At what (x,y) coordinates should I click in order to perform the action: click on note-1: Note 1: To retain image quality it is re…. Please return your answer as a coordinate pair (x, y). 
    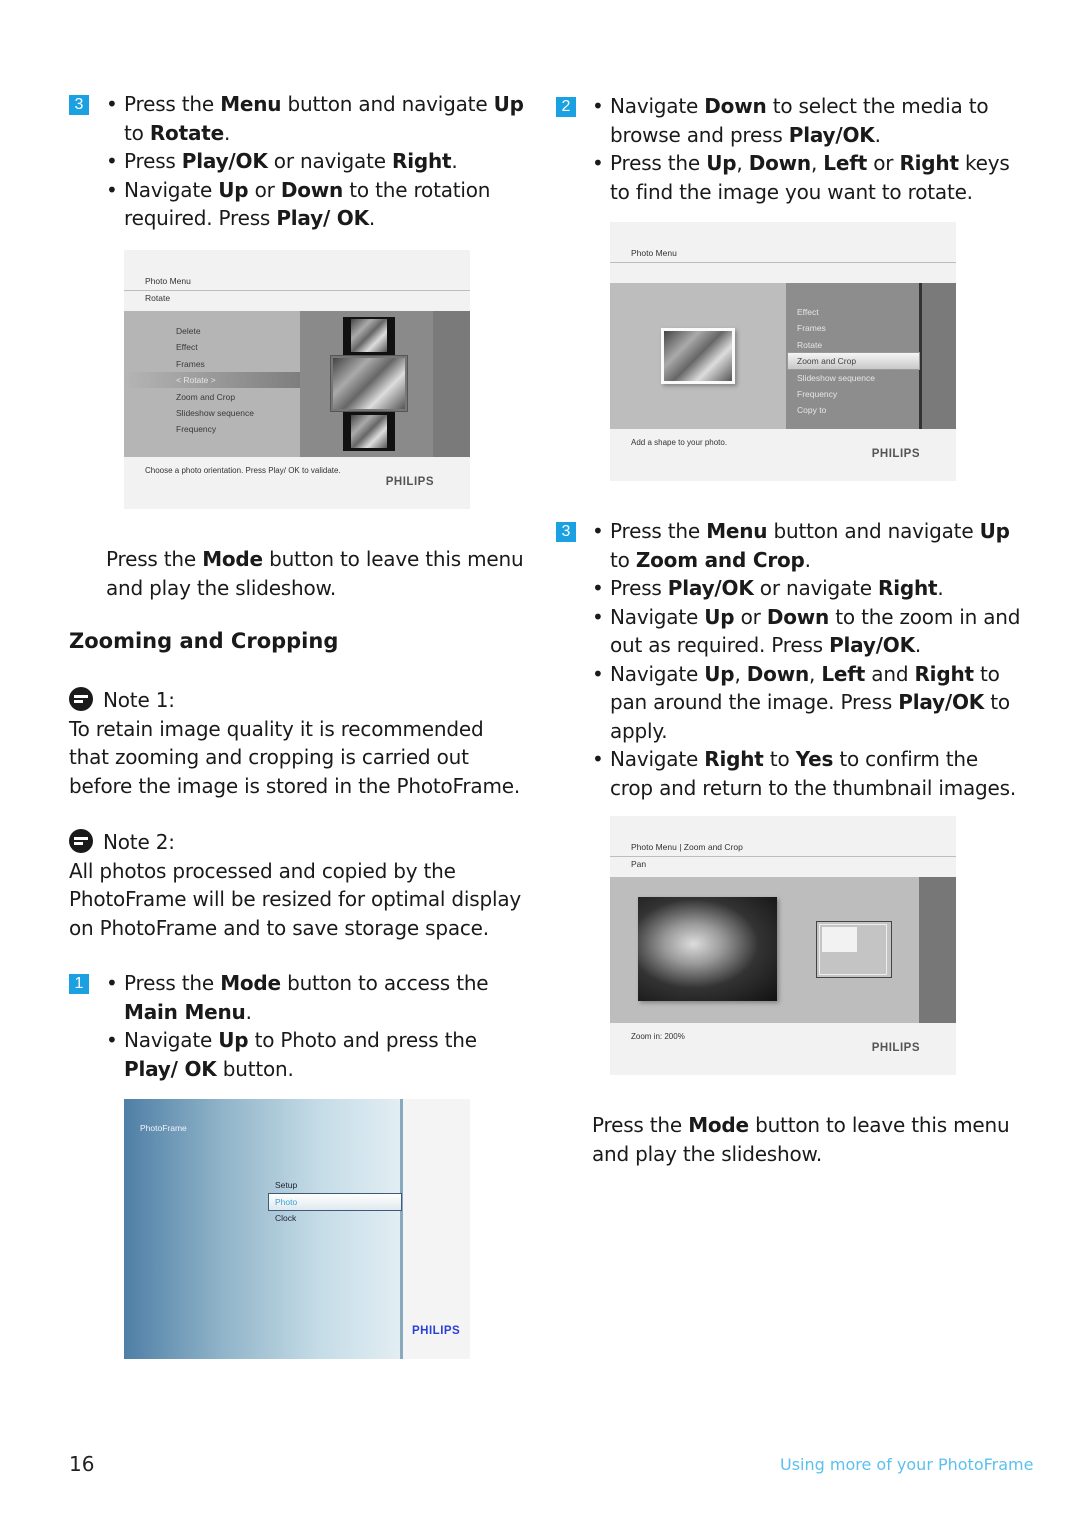
    Looking at the image, I should click on (299, 743).